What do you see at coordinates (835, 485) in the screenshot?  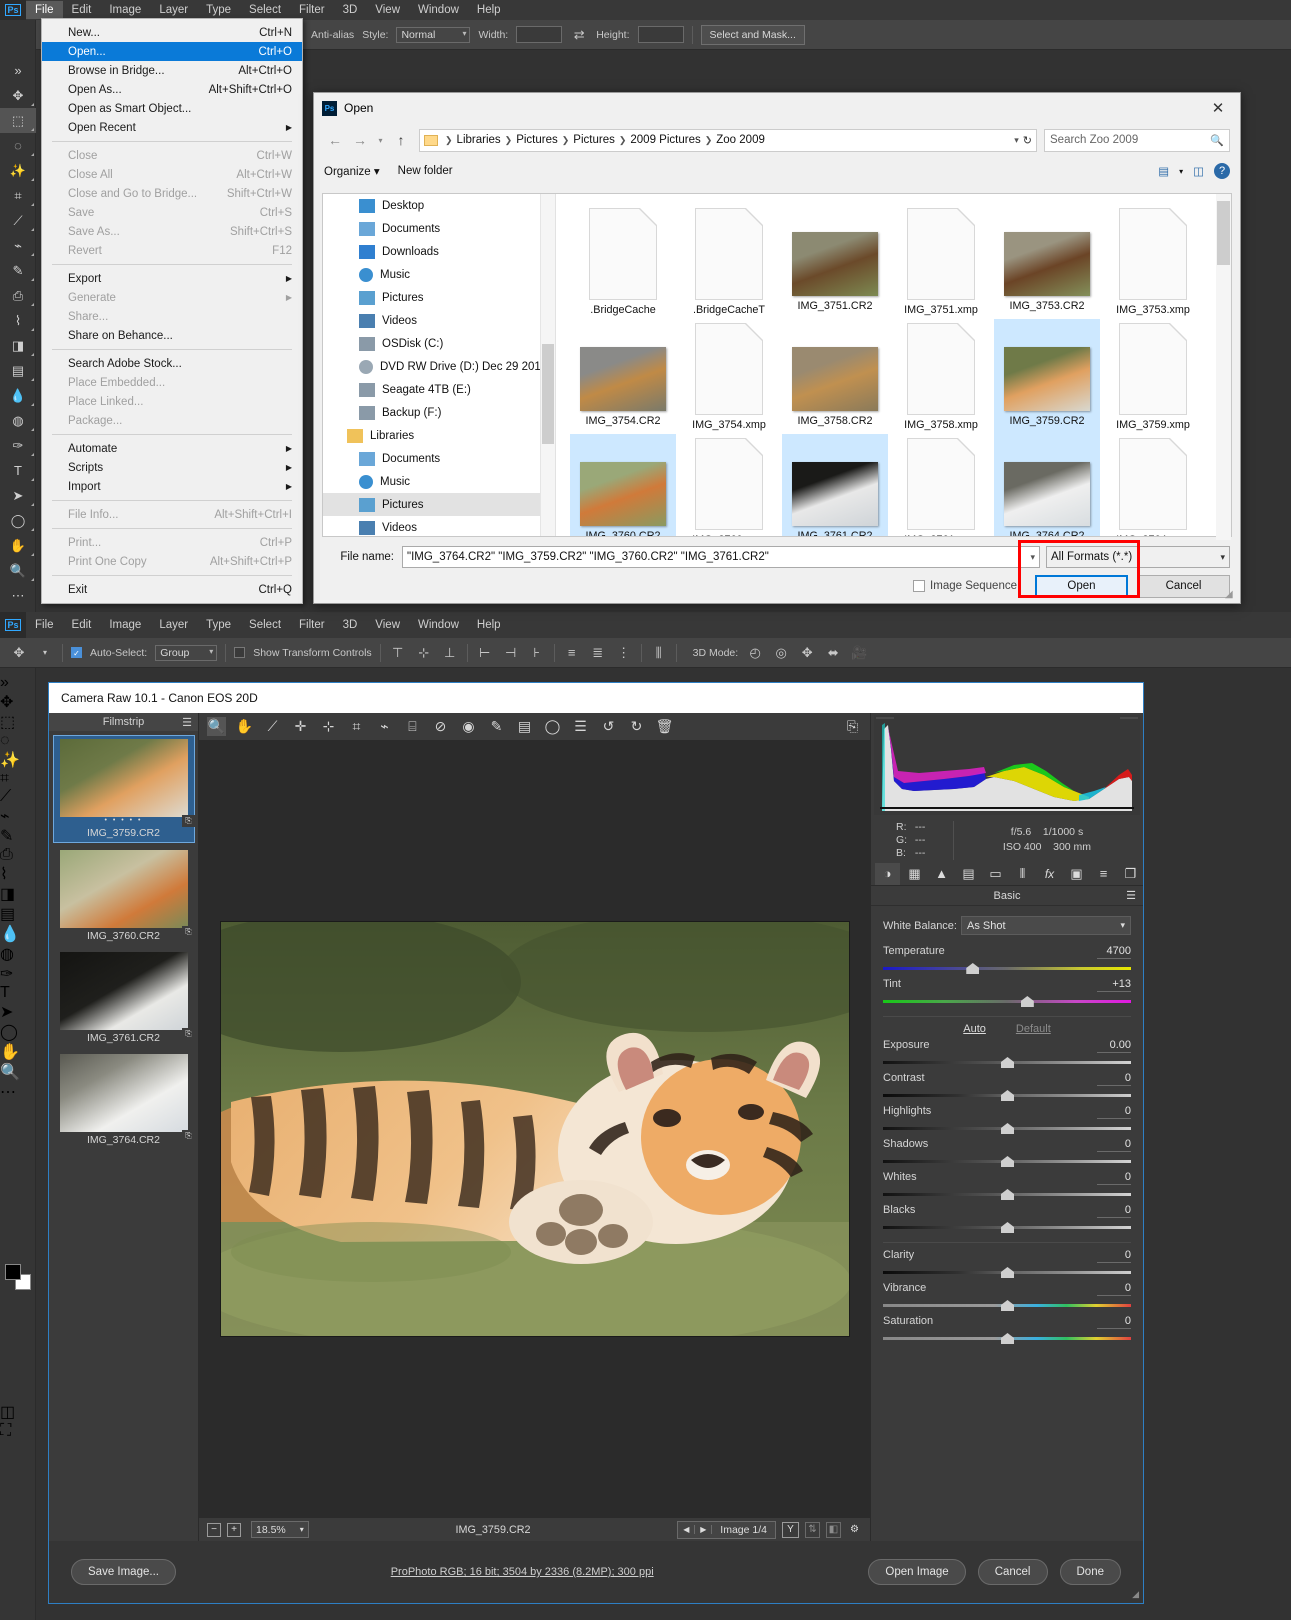 I see `file-item: IMG_3761.CR2` at bounding box center [835, 485].